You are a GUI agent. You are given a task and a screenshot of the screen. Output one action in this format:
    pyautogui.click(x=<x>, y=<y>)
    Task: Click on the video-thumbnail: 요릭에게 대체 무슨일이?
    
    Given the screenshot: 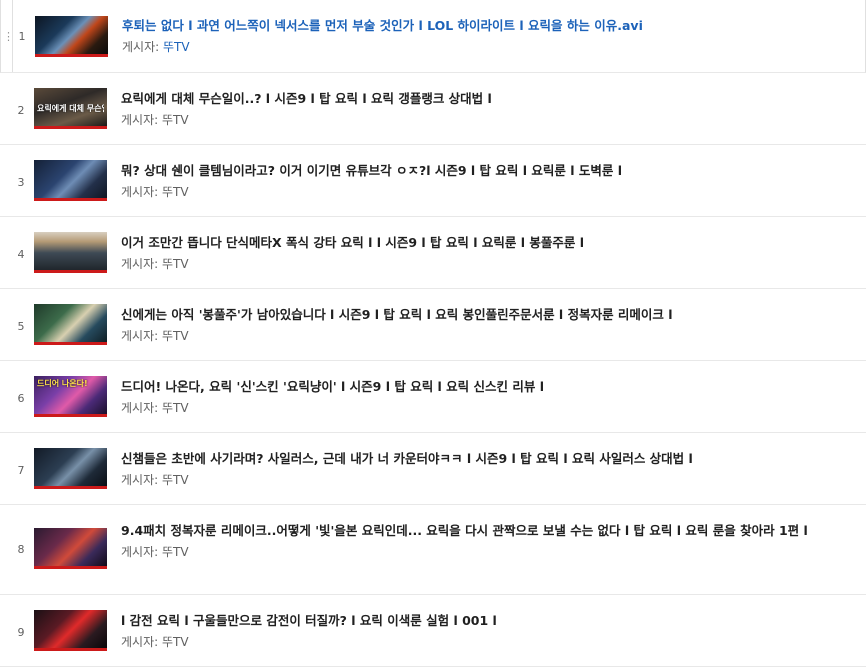 What is the action you would take?
    pyautogui.click(x=70, y=108)
    